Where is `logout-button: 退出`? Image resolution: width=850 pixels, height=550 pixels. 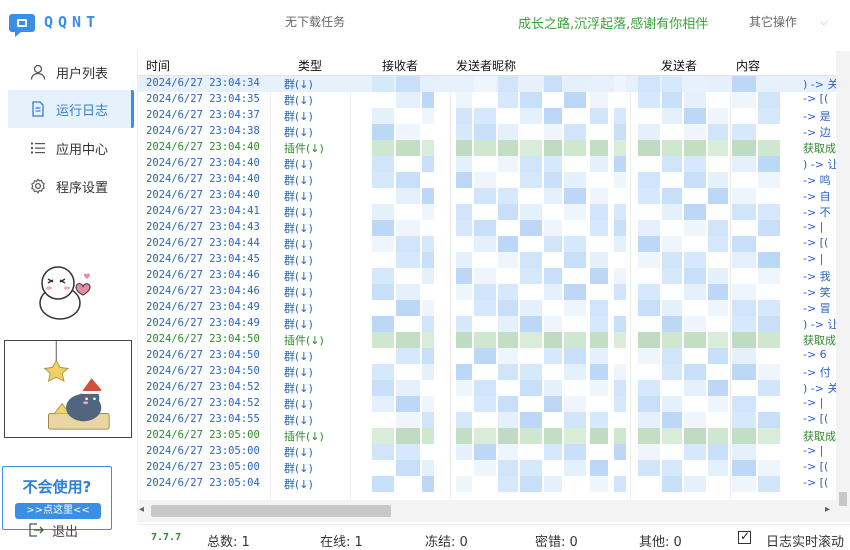 logout-button: 退出 is located at coordinates (68, 530).